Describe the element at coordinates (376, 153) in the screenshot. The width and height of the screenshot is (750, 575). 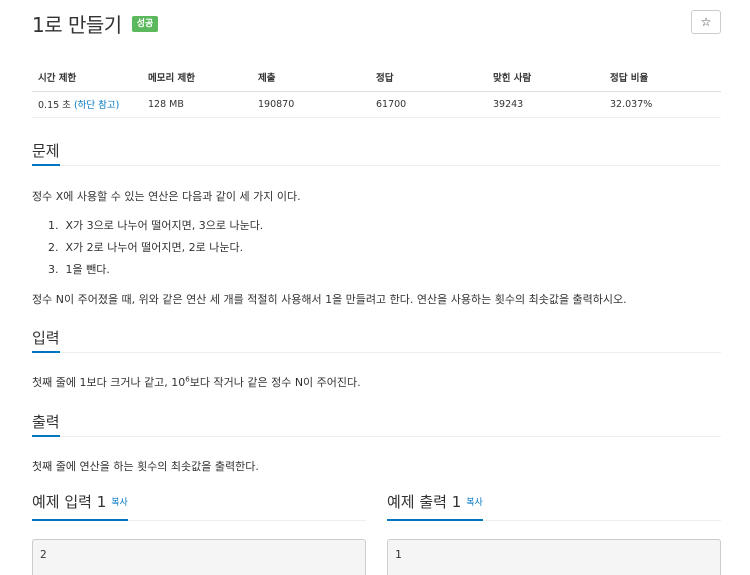
I see `problem-section-header: 문제` at that location.